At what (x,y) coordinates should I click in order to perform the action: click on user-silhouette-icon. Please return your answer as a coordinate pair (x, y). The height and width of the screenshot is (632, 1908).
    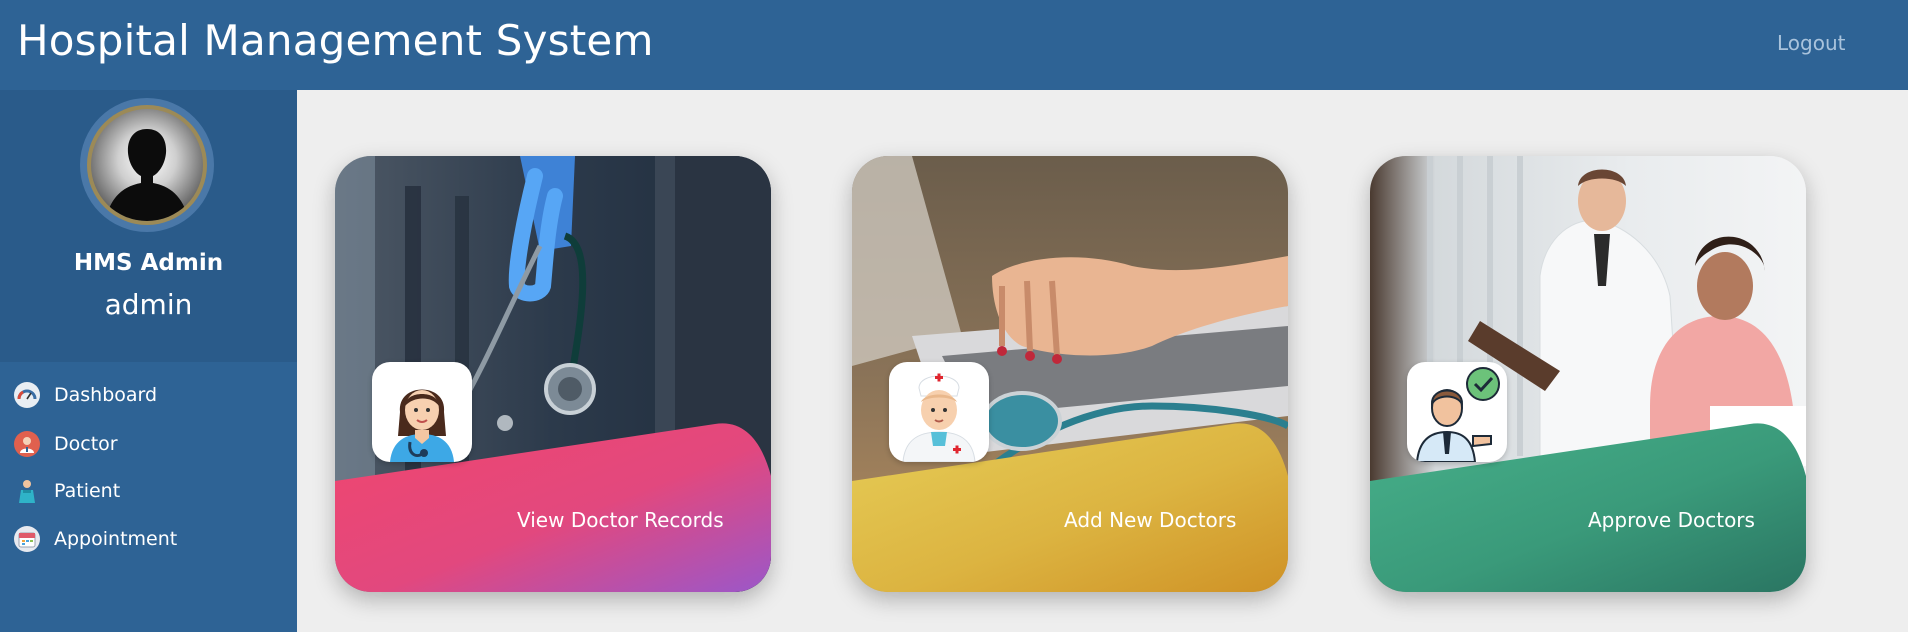
    Looking at the image, I should click on (147, 165).